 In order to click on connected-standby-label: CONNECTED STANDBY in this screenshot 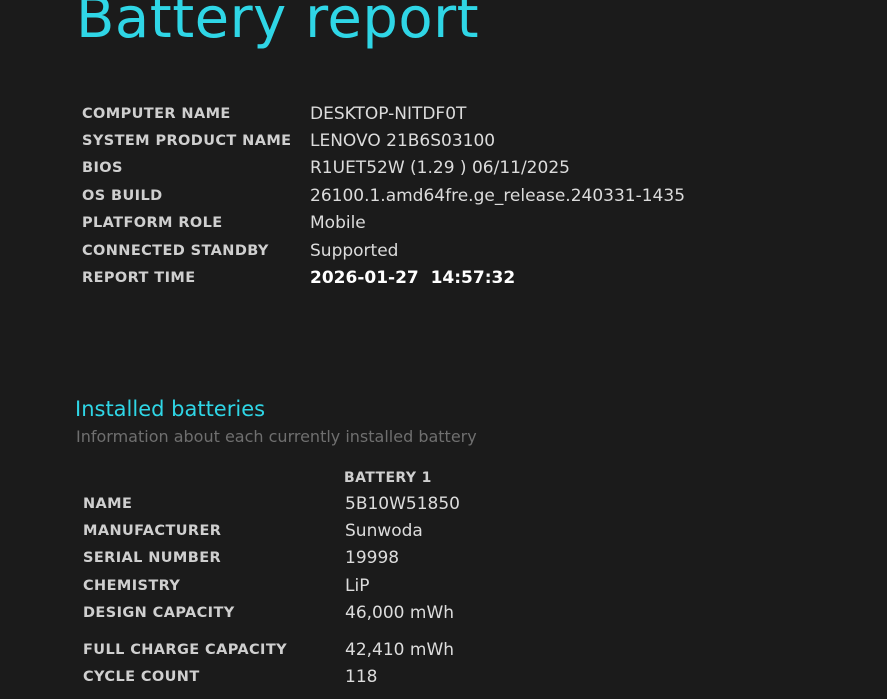, I will do `click(175, 250)`.